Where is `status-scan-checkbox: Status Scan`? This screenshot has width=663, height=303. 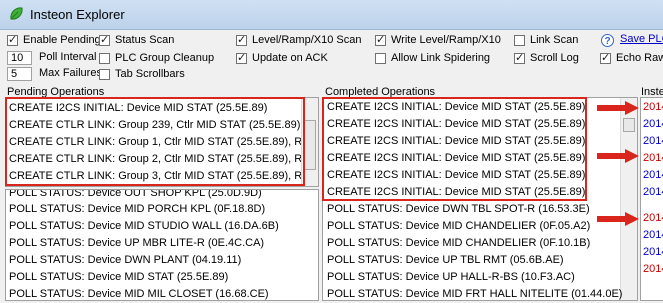 status-scan-checkbox: Status Scan is located at coordinates (136, 40).